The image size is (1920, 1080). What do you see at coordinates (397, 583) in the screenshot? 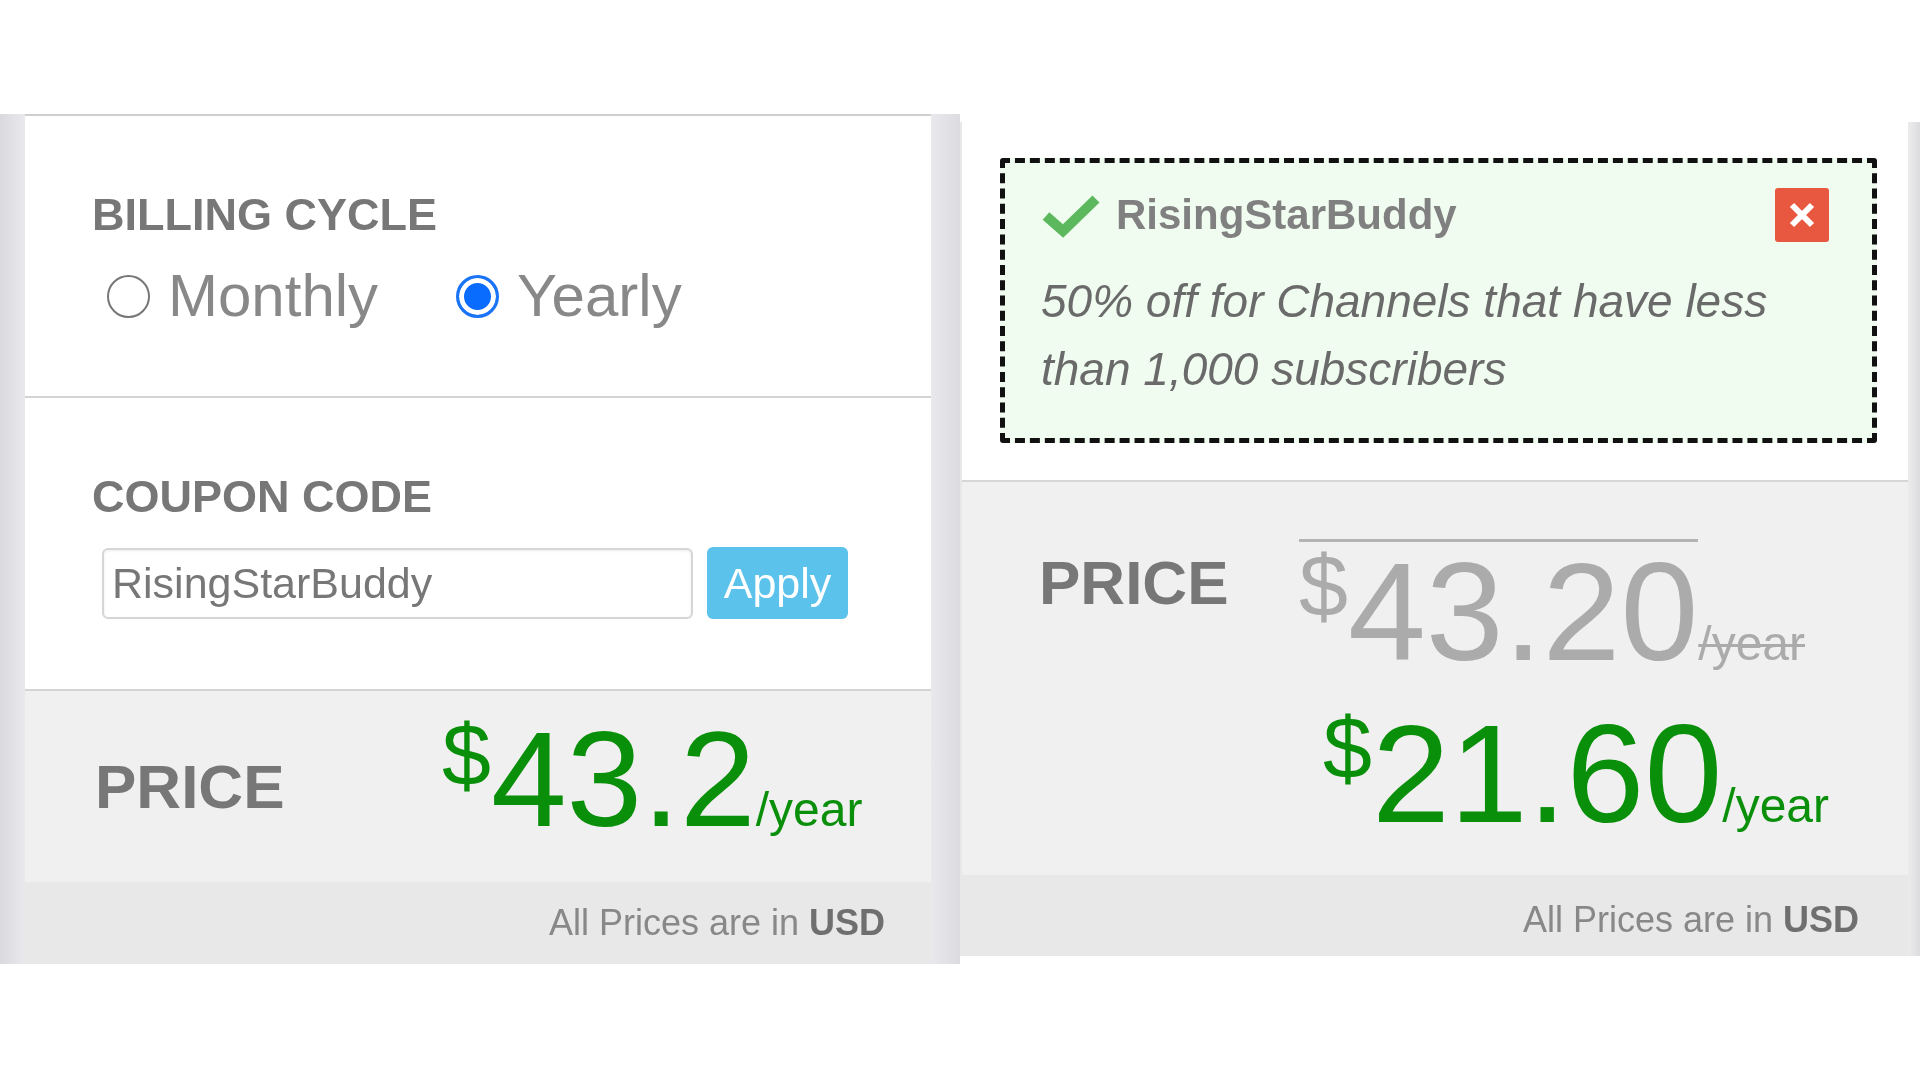
I see `coupon-input: RisingStarBuddy` at bounding box center [397, 583].